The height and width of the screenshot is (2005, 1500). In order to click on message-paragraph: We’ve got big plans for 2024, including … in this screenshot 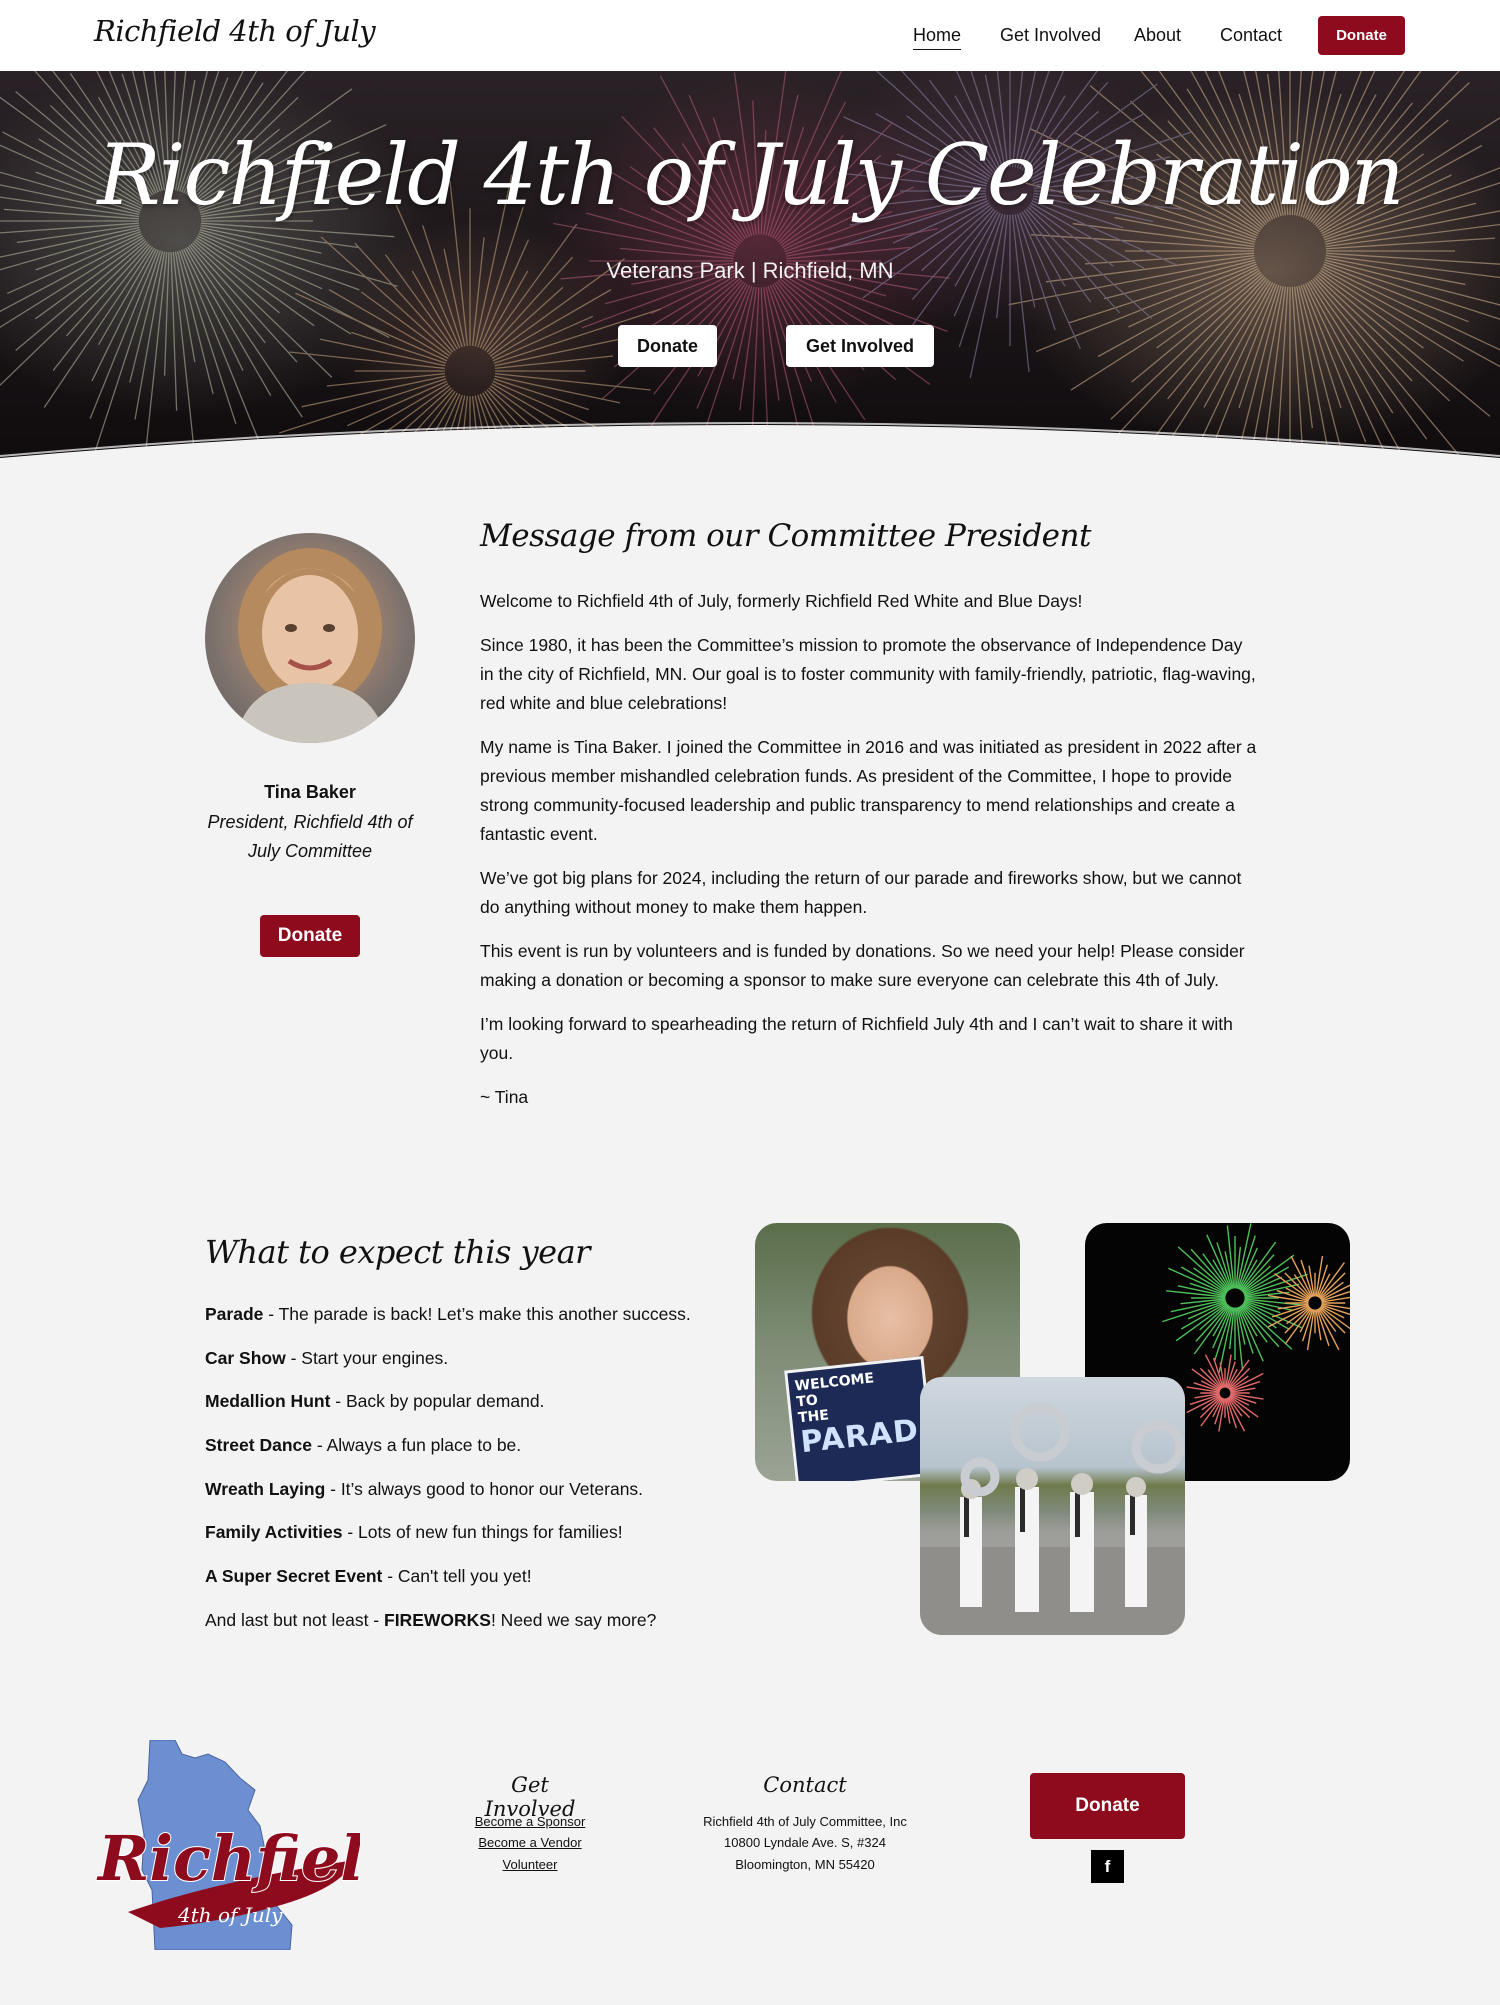, I will do `click(861, 892)`.